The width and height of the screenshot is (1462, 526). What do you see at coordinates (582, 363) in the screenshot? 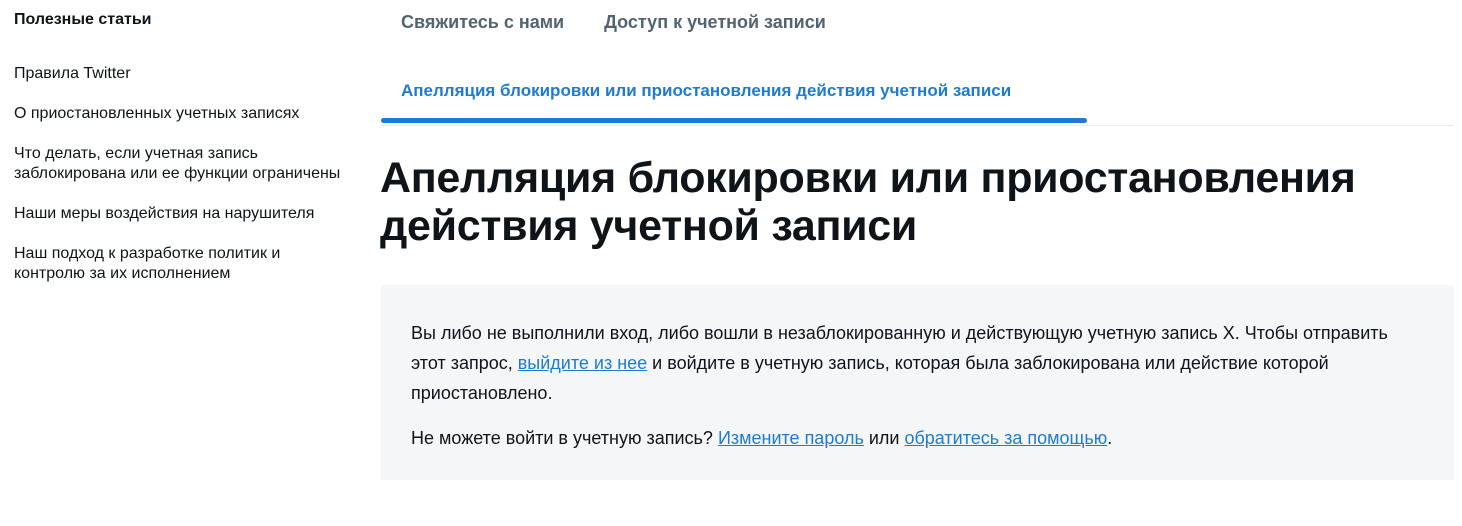
I see `log-out-link: выйдите из нее` at bounding box center [582, 363].